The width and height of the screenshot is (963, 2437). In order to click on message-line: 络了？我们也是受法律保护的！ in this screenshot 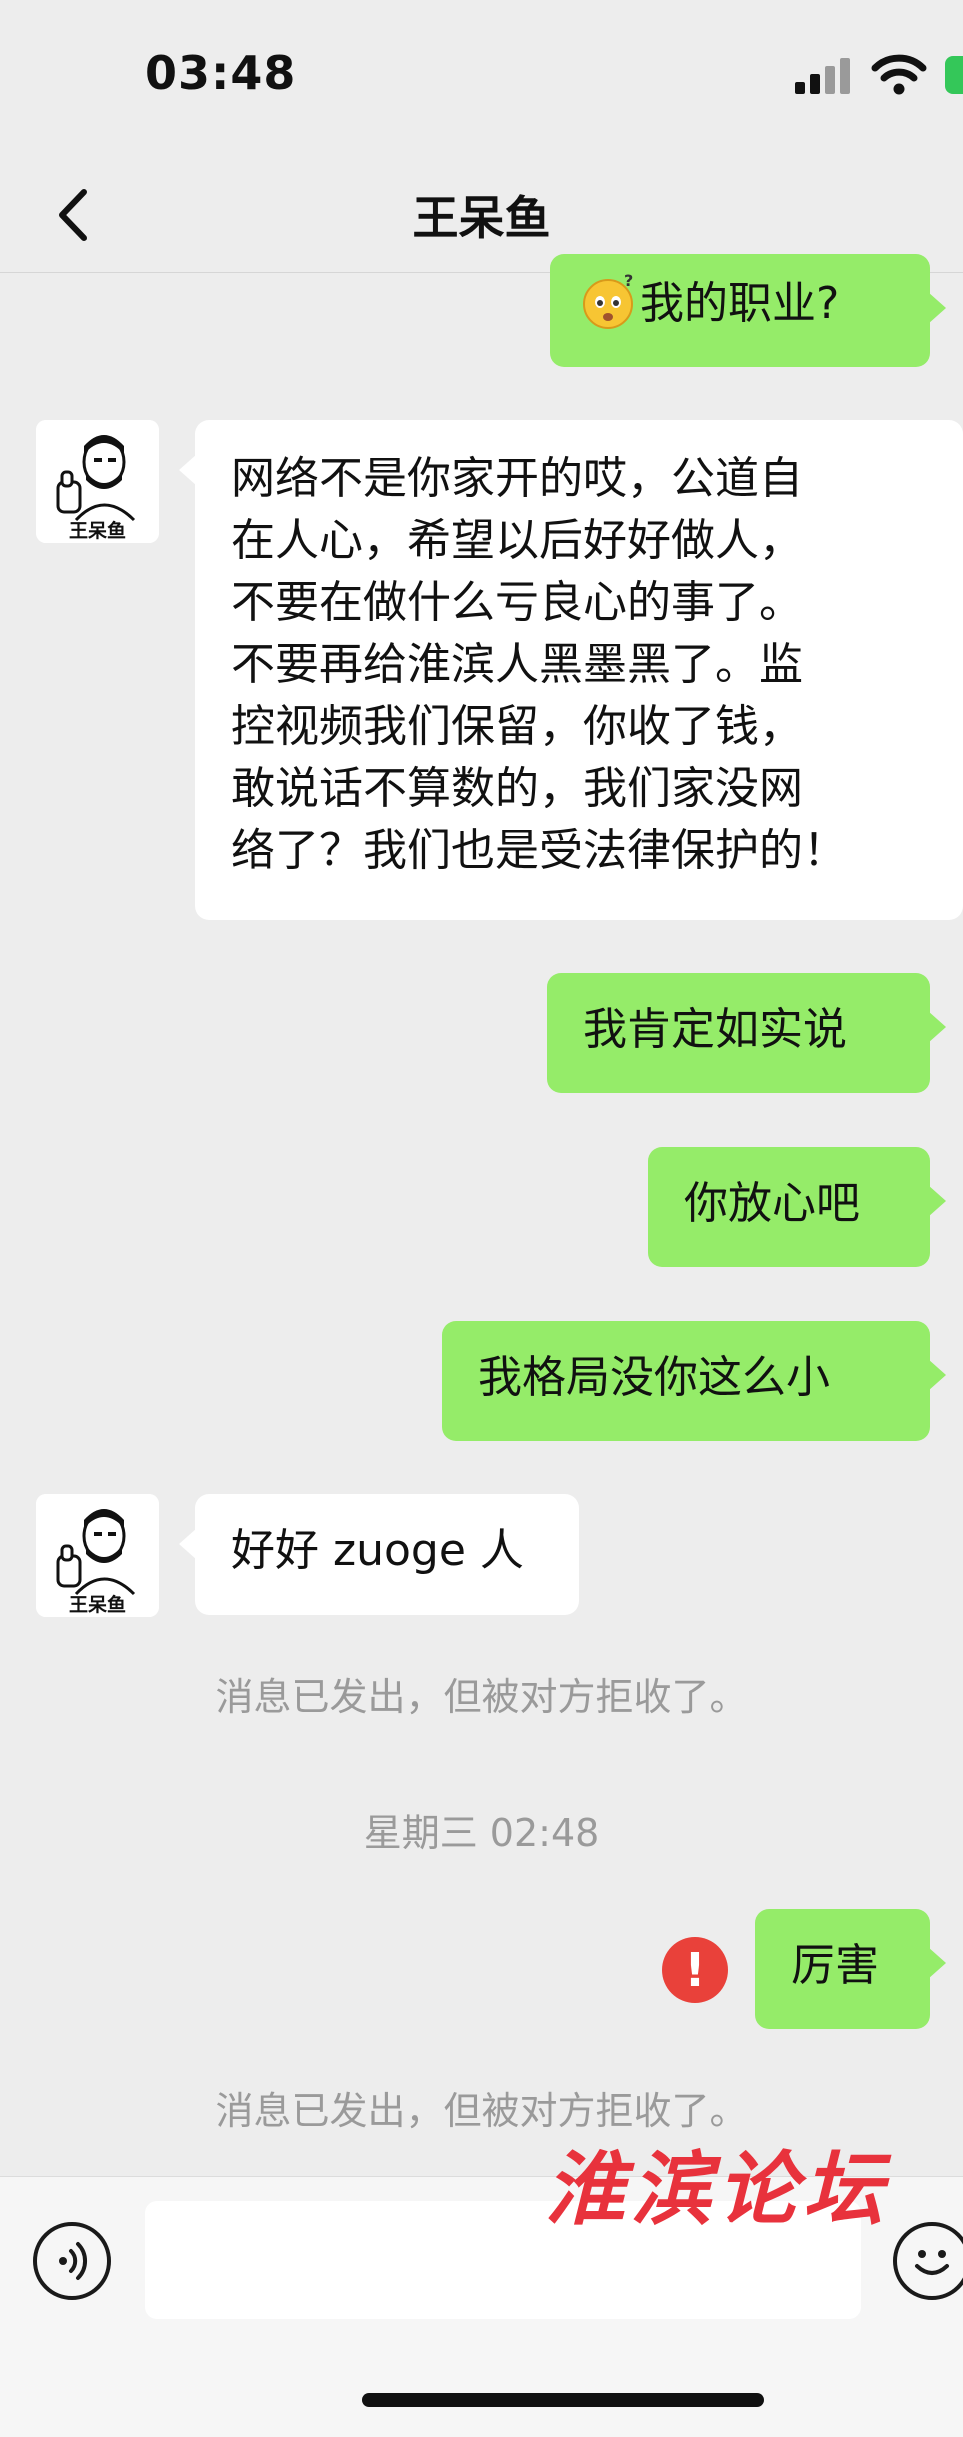, I will do `click(539, 850)`.